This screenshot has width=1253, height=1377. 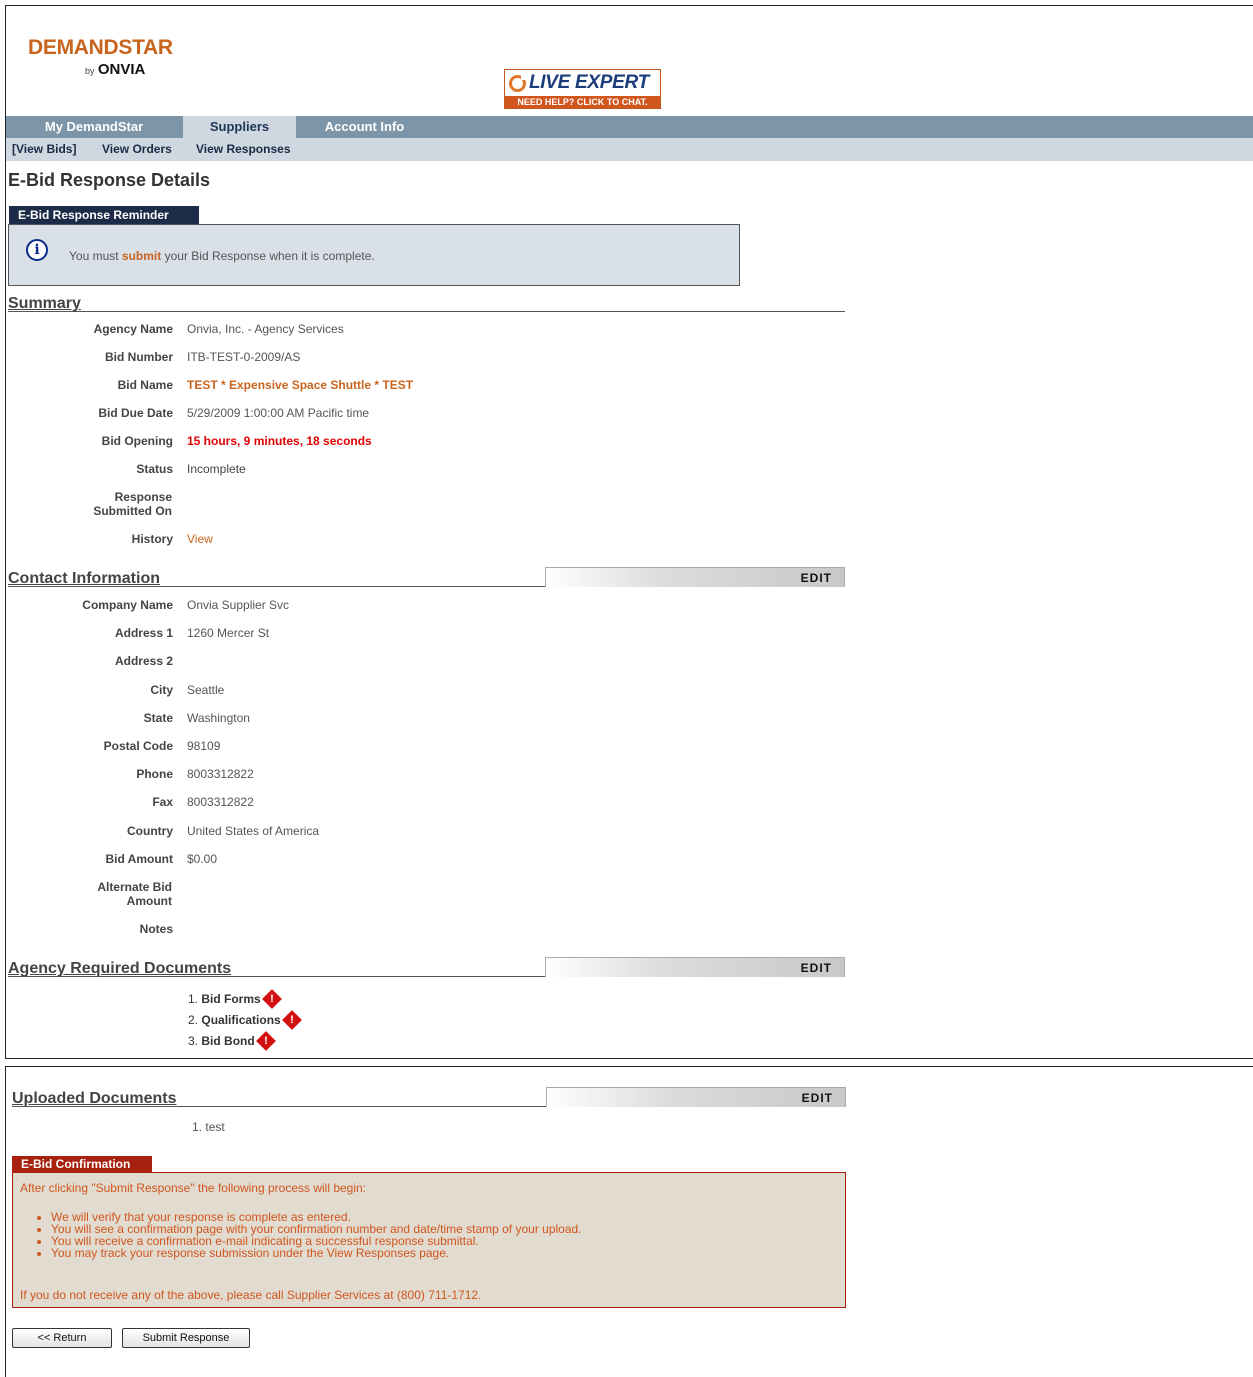 I want to click on postal-code-value: 98109, so click(x=204, y=746).